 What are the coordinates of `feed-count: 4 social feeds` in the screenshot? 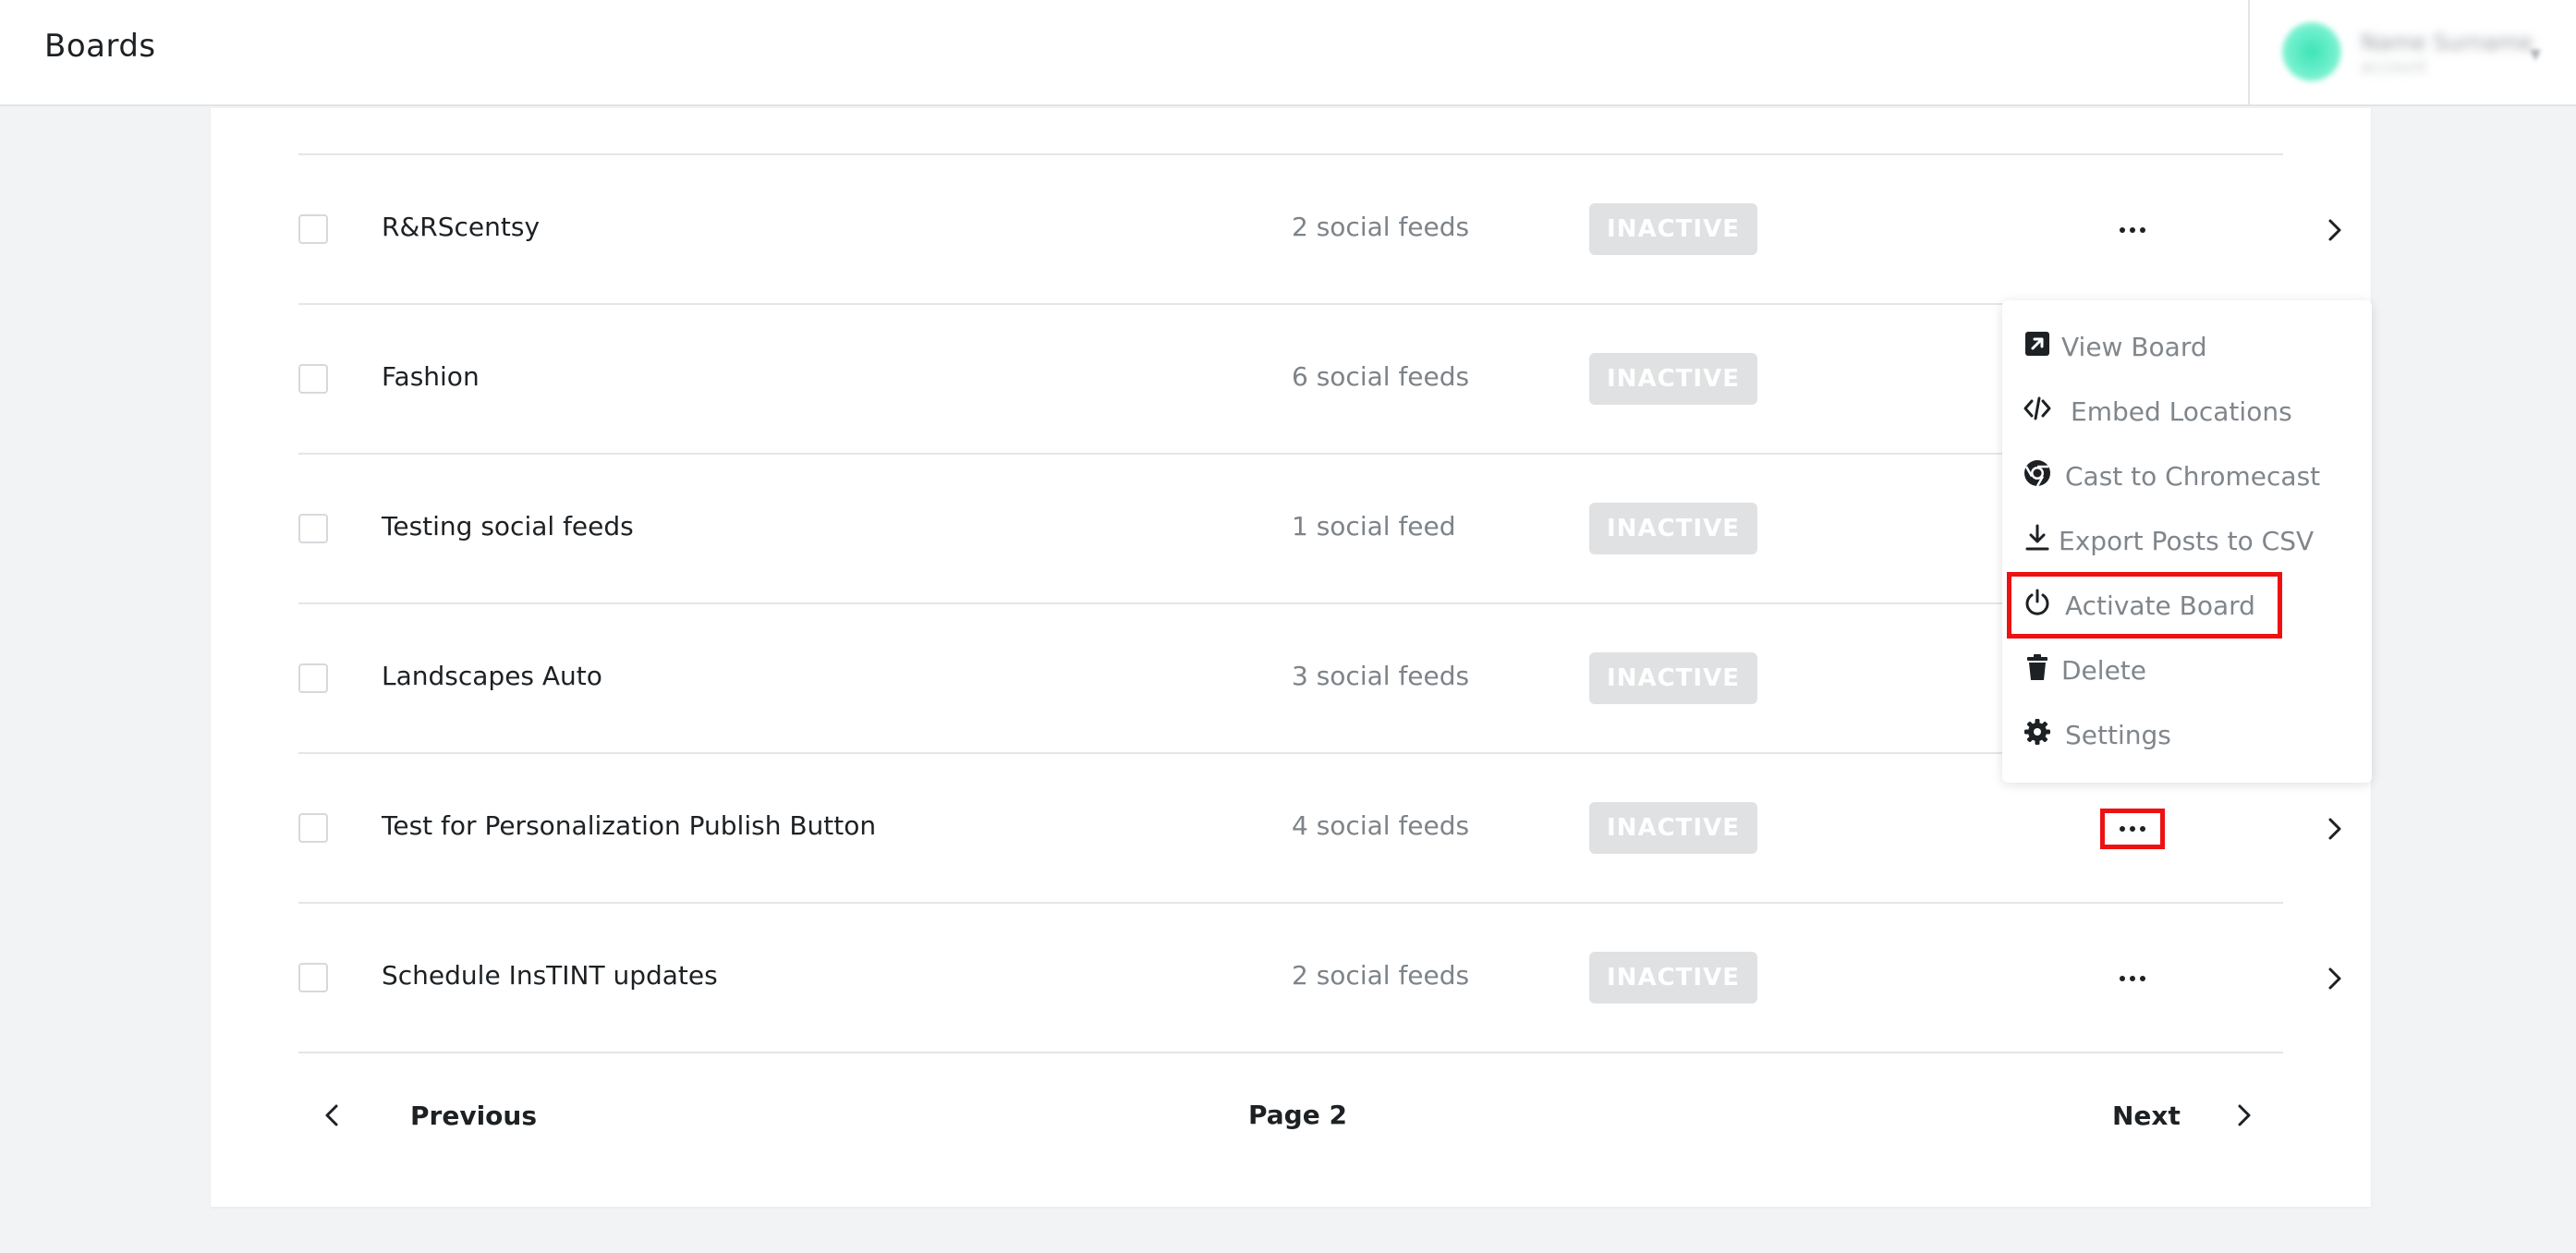 It's located at (1381, 826).